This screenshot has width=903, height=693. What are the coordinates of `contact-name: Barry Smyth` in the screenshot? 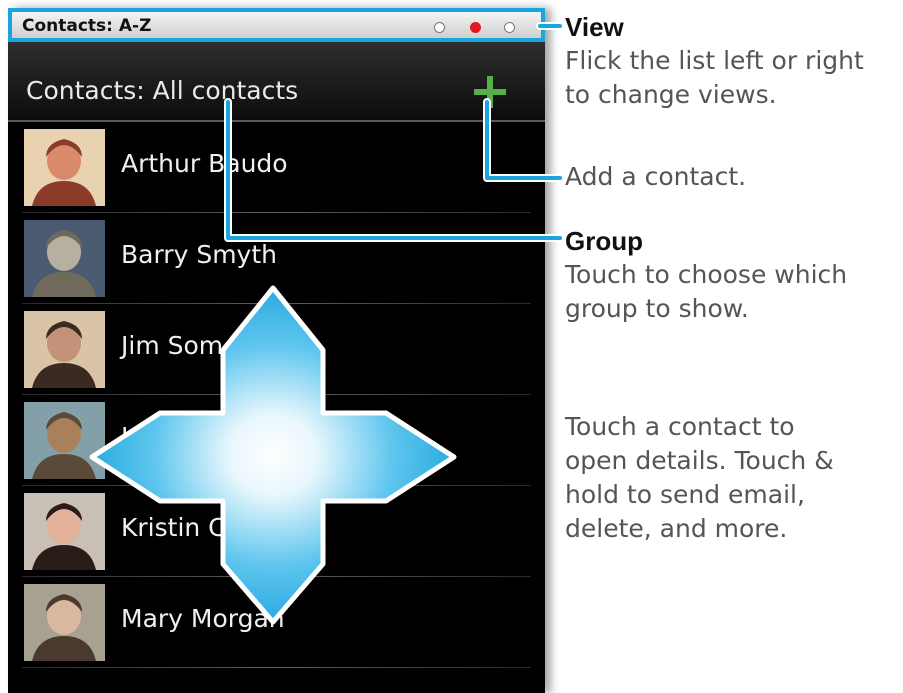 It's located at (199, 254).